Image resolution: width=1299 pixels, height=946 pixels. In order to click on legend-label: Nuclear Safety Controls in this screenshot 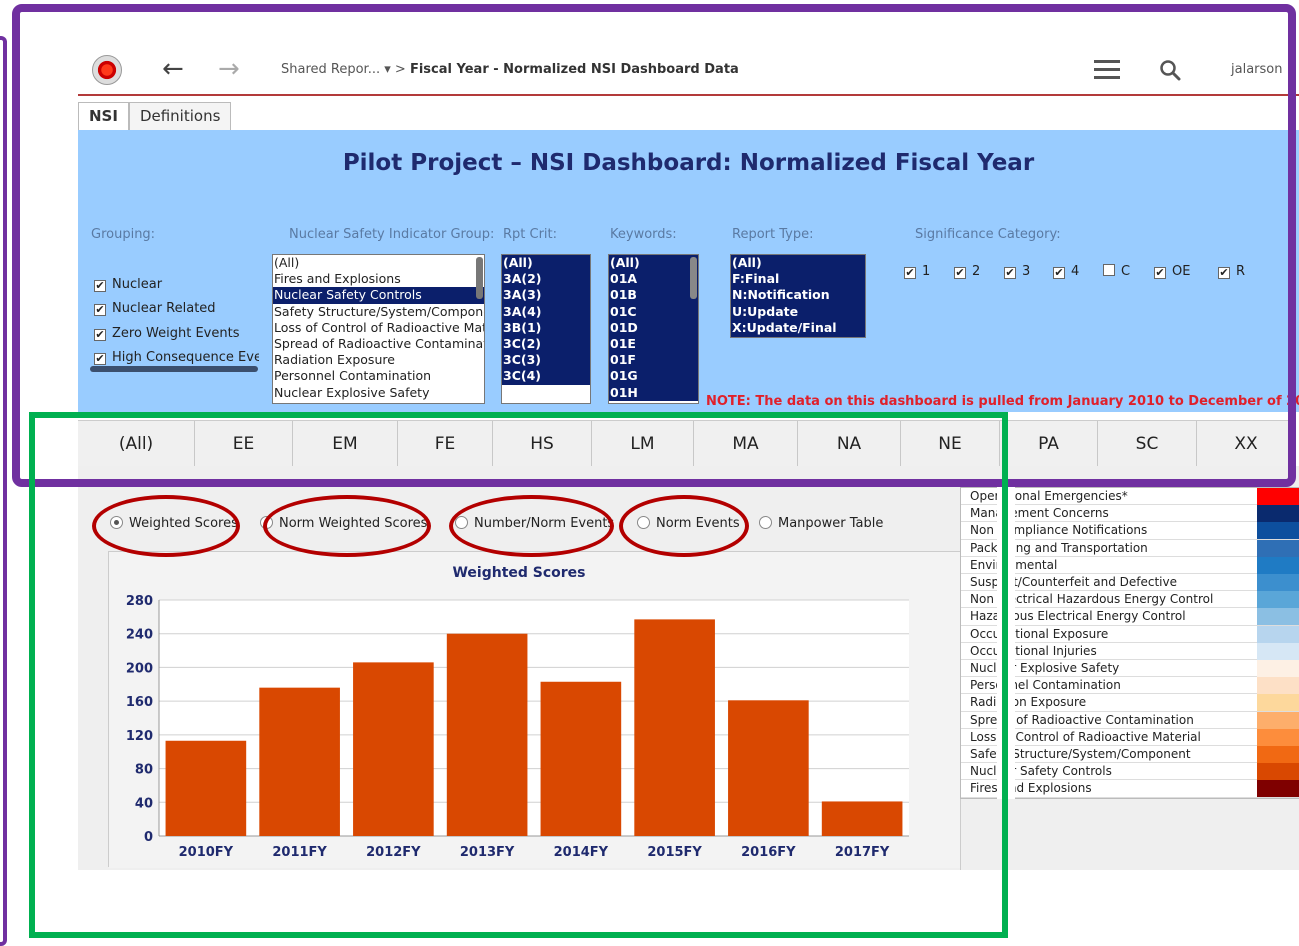, I will do `click(1041, 771)`.